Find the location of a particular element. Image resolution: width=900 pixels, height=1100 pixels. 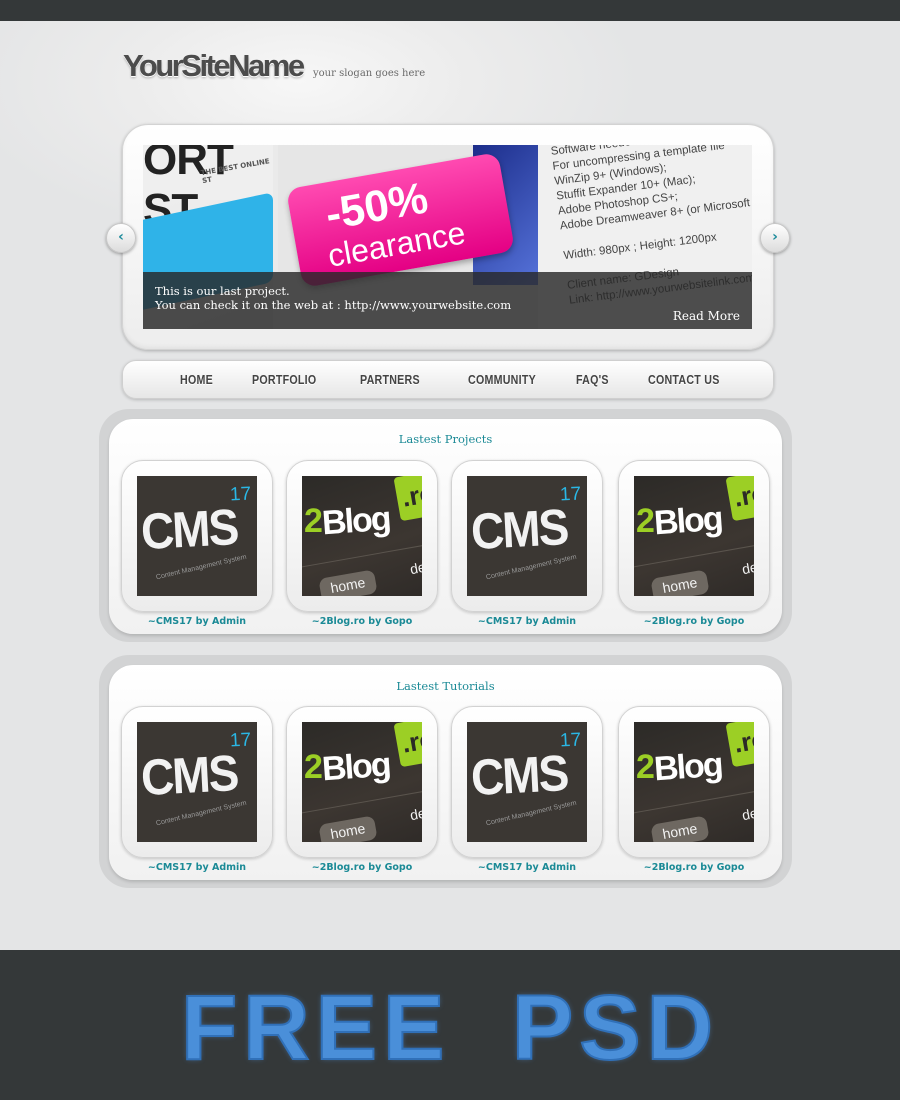

chevron-right-icon: › is located at coordinates (775, 237).